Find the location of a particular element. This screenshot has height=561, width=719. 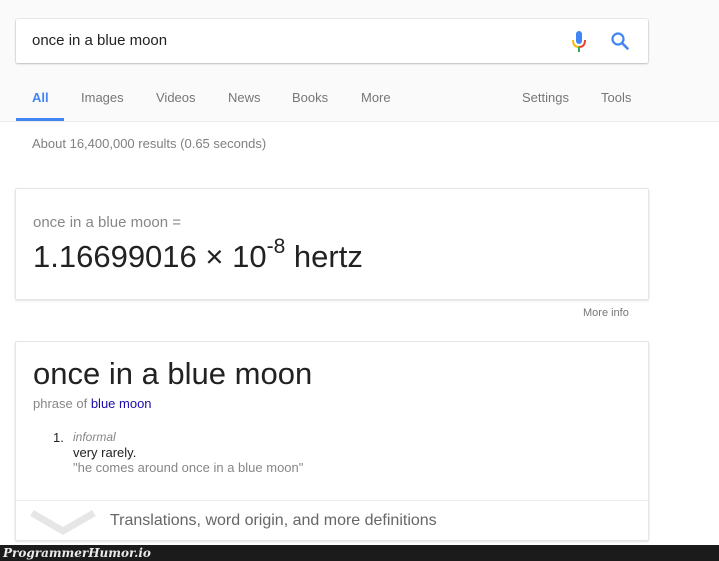

phrase-of-line: phrase of blue moon is located at coordinates (92, 403).